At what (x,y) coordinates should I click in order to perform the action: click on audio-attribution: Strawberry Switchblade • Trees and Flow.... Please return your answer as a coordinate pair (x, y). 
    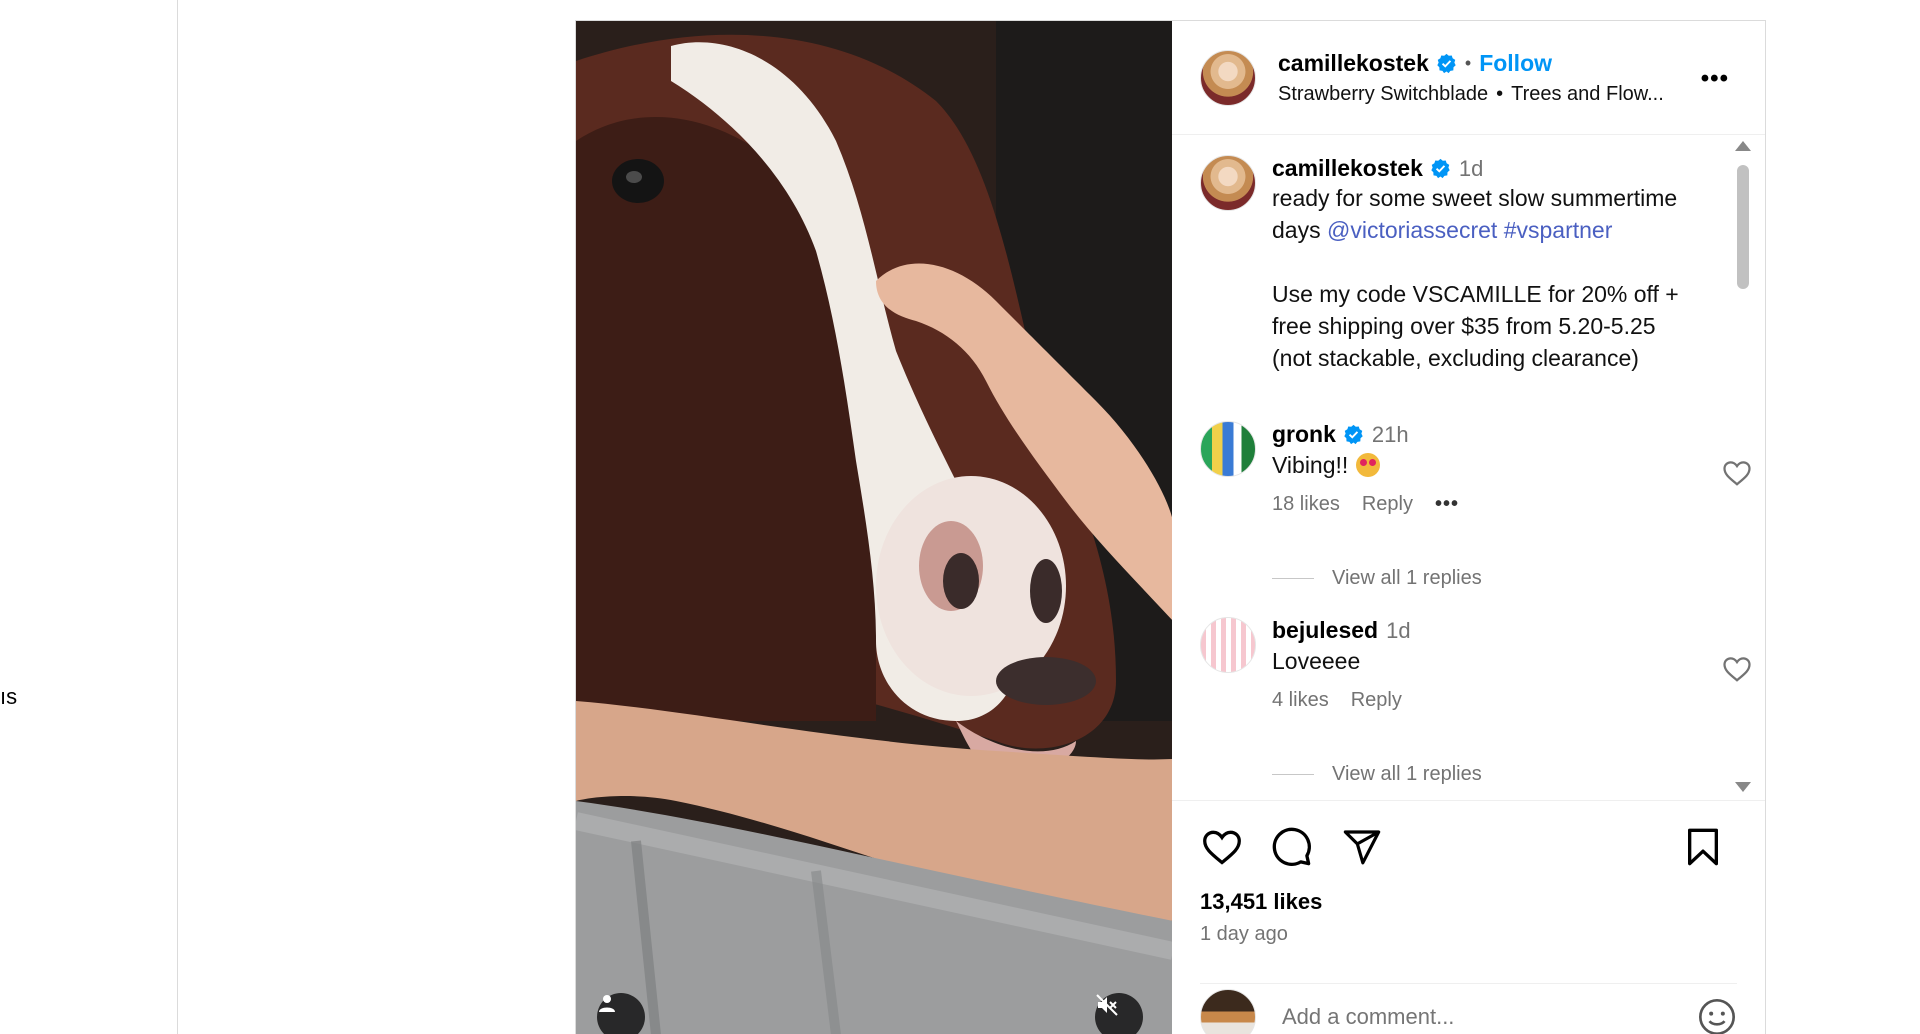
    Looking at the image, I should click on (1471, 94).